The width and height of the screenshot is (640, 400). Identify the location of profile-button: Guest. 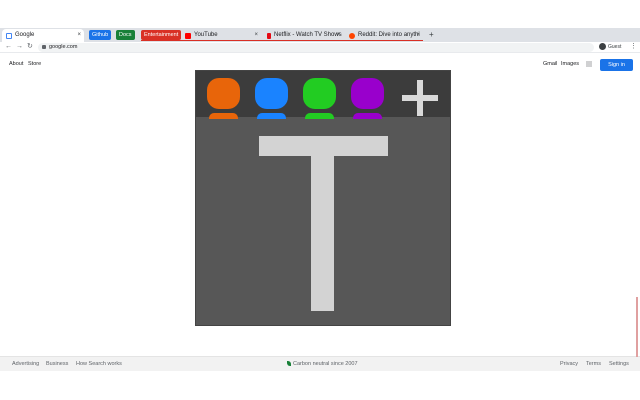
(610, 47).